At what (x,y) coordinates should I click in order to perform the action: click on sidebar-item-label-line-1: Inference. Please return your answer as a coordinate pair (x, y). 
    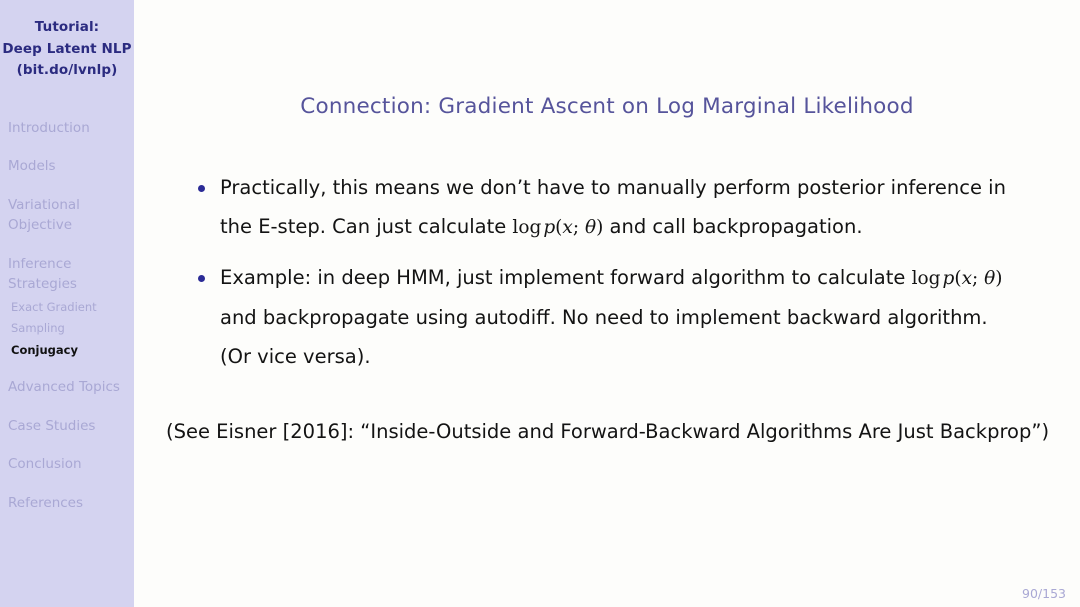
    Looking at the image, I should click on (40, 263).